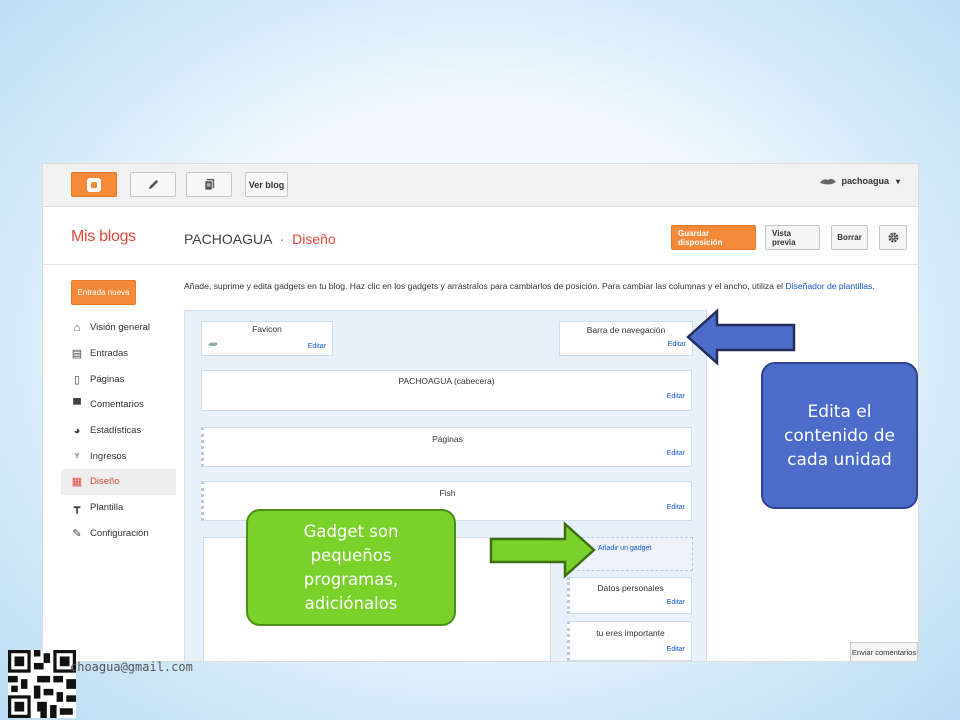  I want to click on sidebar-item-label: Diseño, so click(105, 482).